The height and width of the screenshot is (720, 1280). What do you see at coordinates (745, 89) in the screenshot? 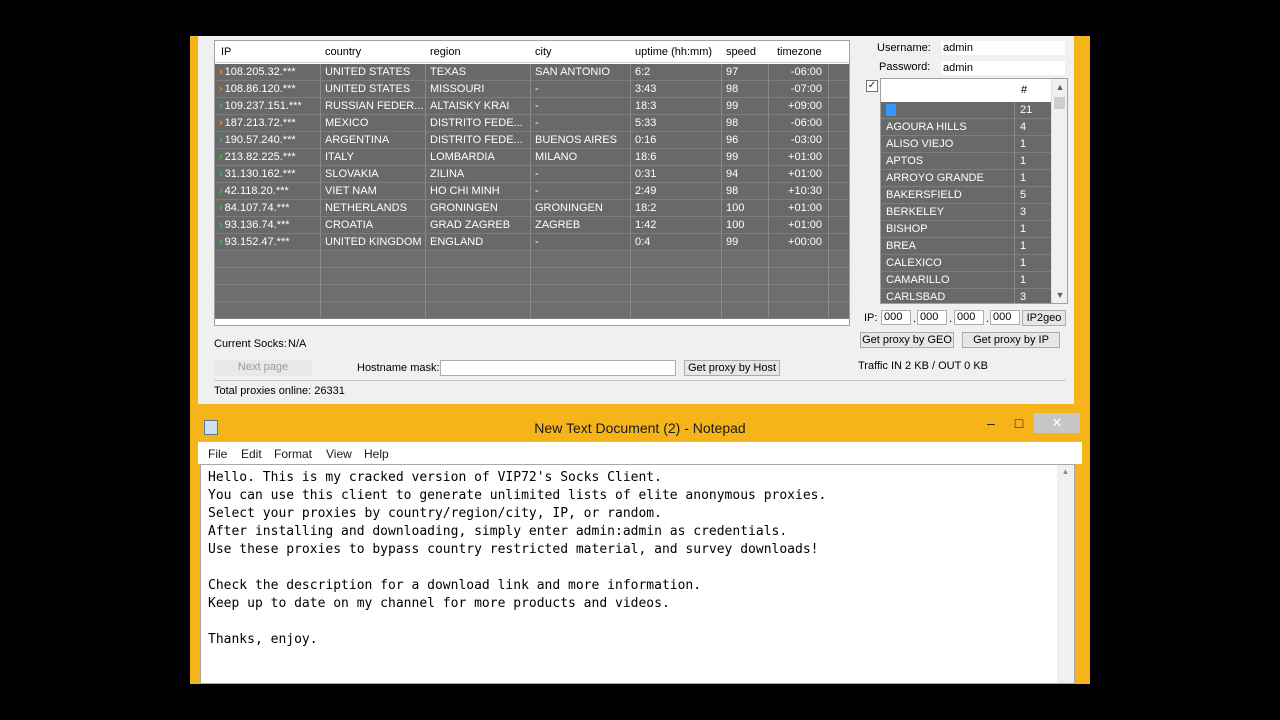
I see `cell-speed: 98` at bounding box center [745, 89].